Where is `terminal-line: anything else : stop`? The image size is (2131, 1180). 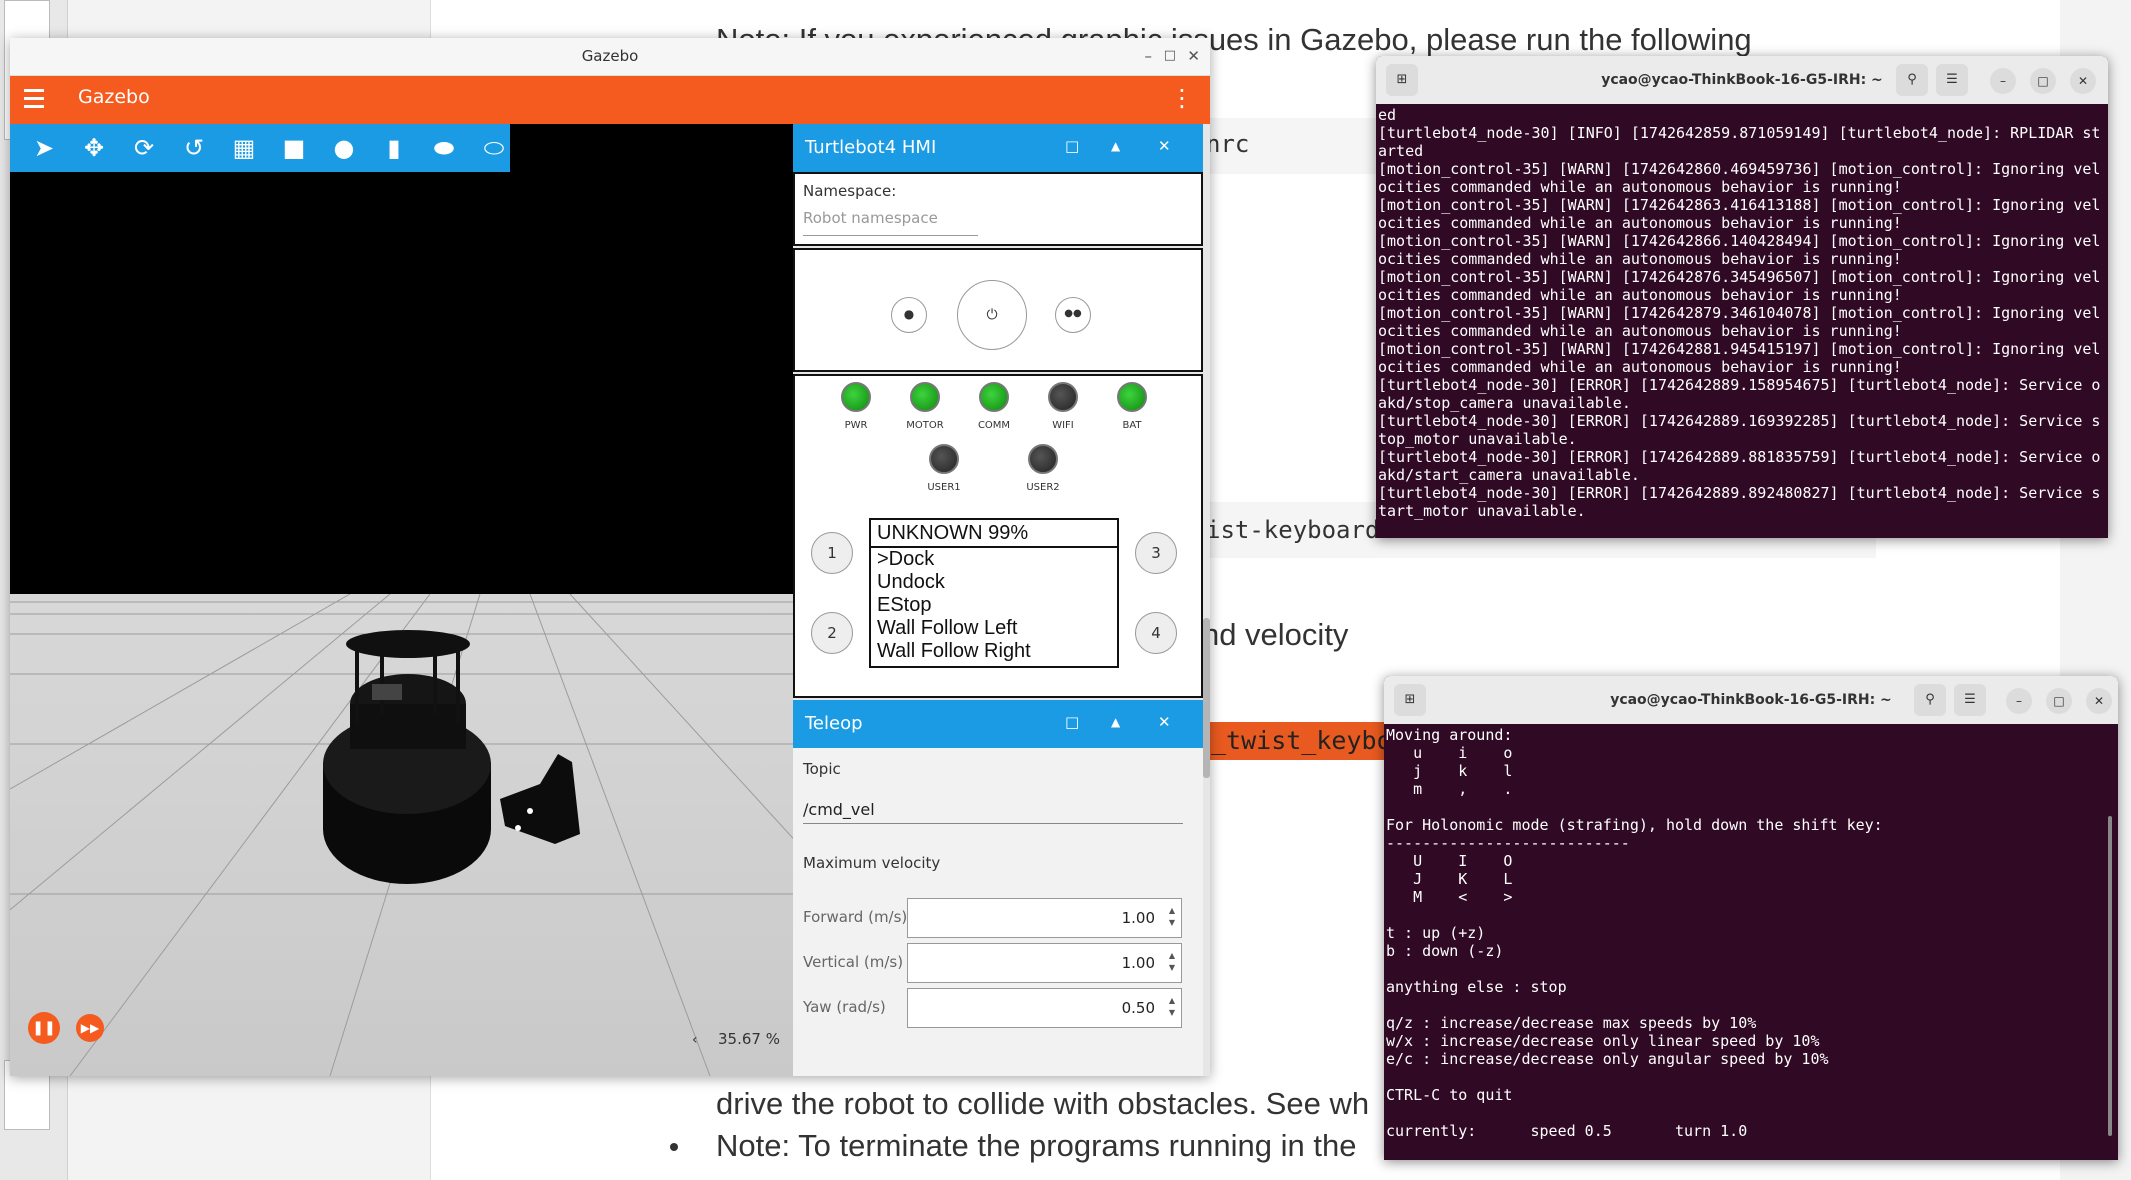 terminal-line: anything else : stop is located at coordinates (1476, 987).